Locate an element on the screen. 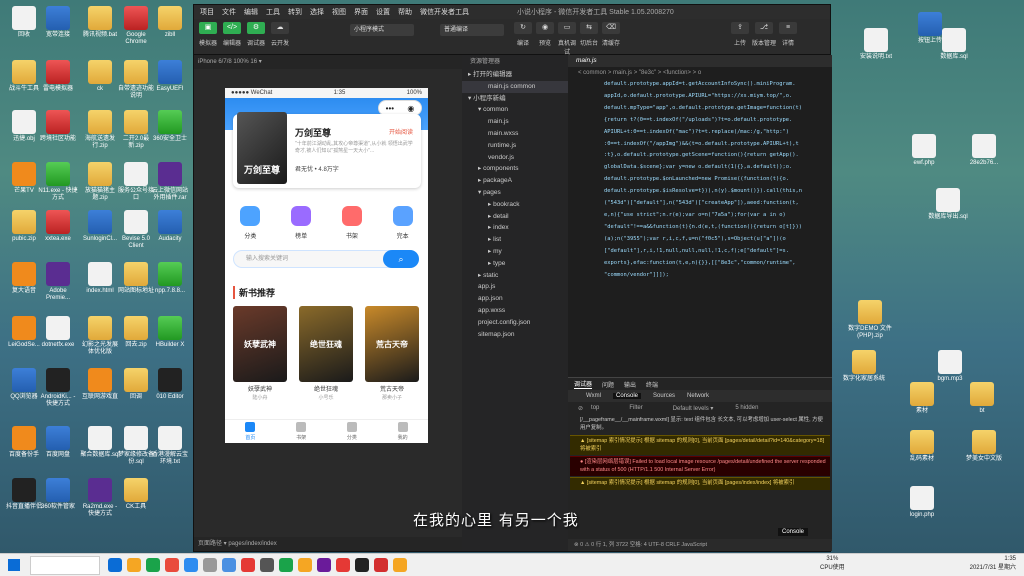 The width and height of the screenshot is (1024, 576). page-path-bar: 页面路径 ▾ pages/index/index is located at coordinates (328, 544).